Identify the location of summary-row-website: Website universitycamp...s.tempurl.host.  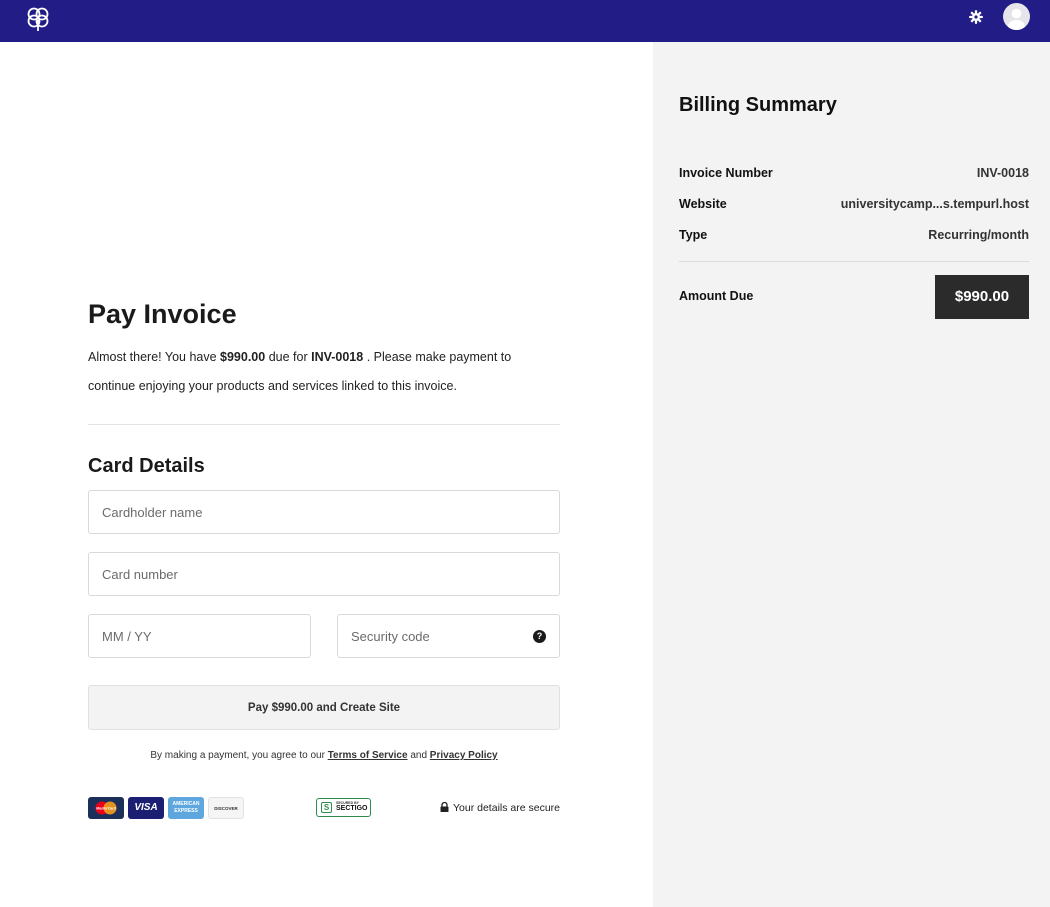
(854, 206).